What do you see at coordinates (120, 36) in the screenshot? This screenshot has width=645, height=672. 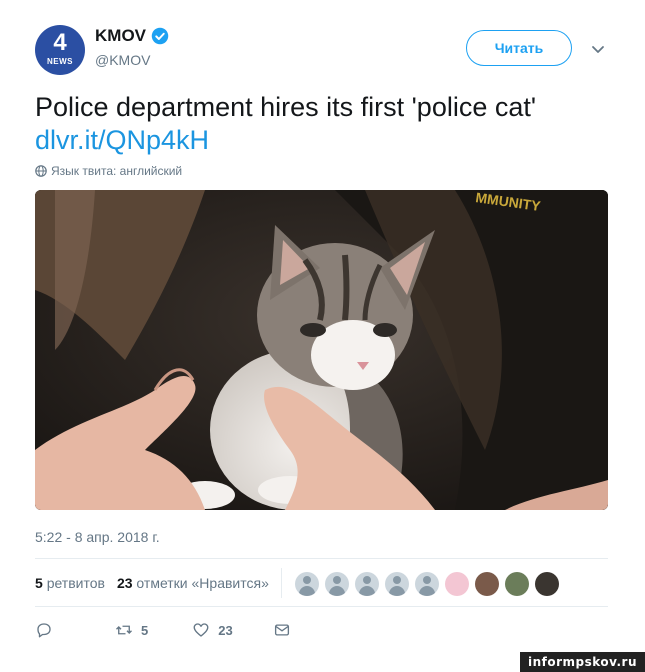 I see `account-name: KMOV` at bounding box center [120, 36].